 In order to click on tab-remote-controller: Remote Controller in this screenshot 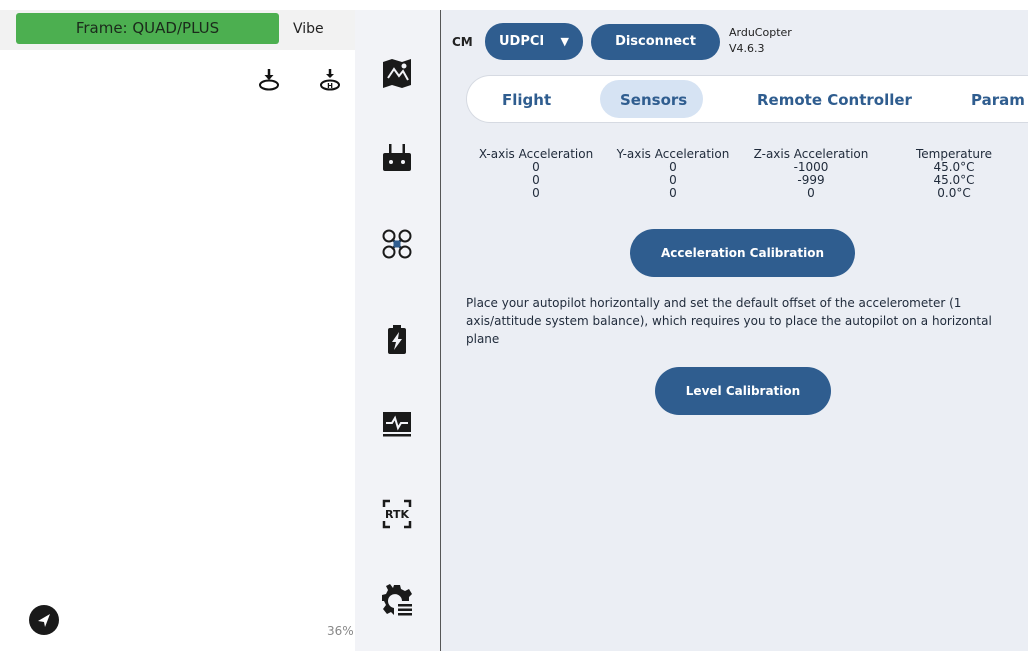, I will do `click(834, 100)`.